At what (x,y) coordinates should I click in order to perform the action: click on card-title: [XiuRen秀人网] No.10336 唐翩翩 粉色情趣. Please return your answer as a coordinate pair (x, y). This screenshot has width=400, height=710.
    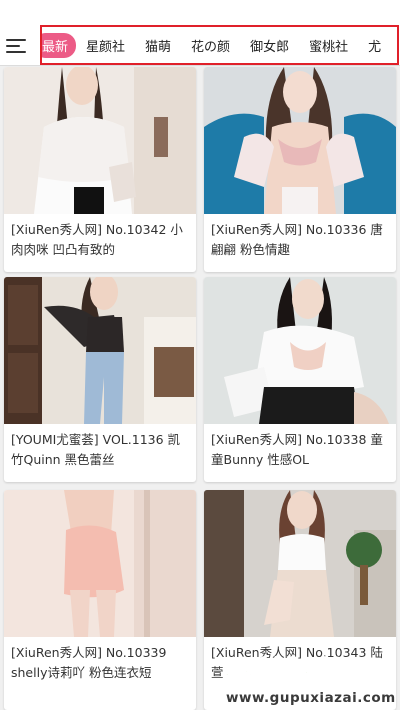
    Looking at the image, I should click on (297, 239).